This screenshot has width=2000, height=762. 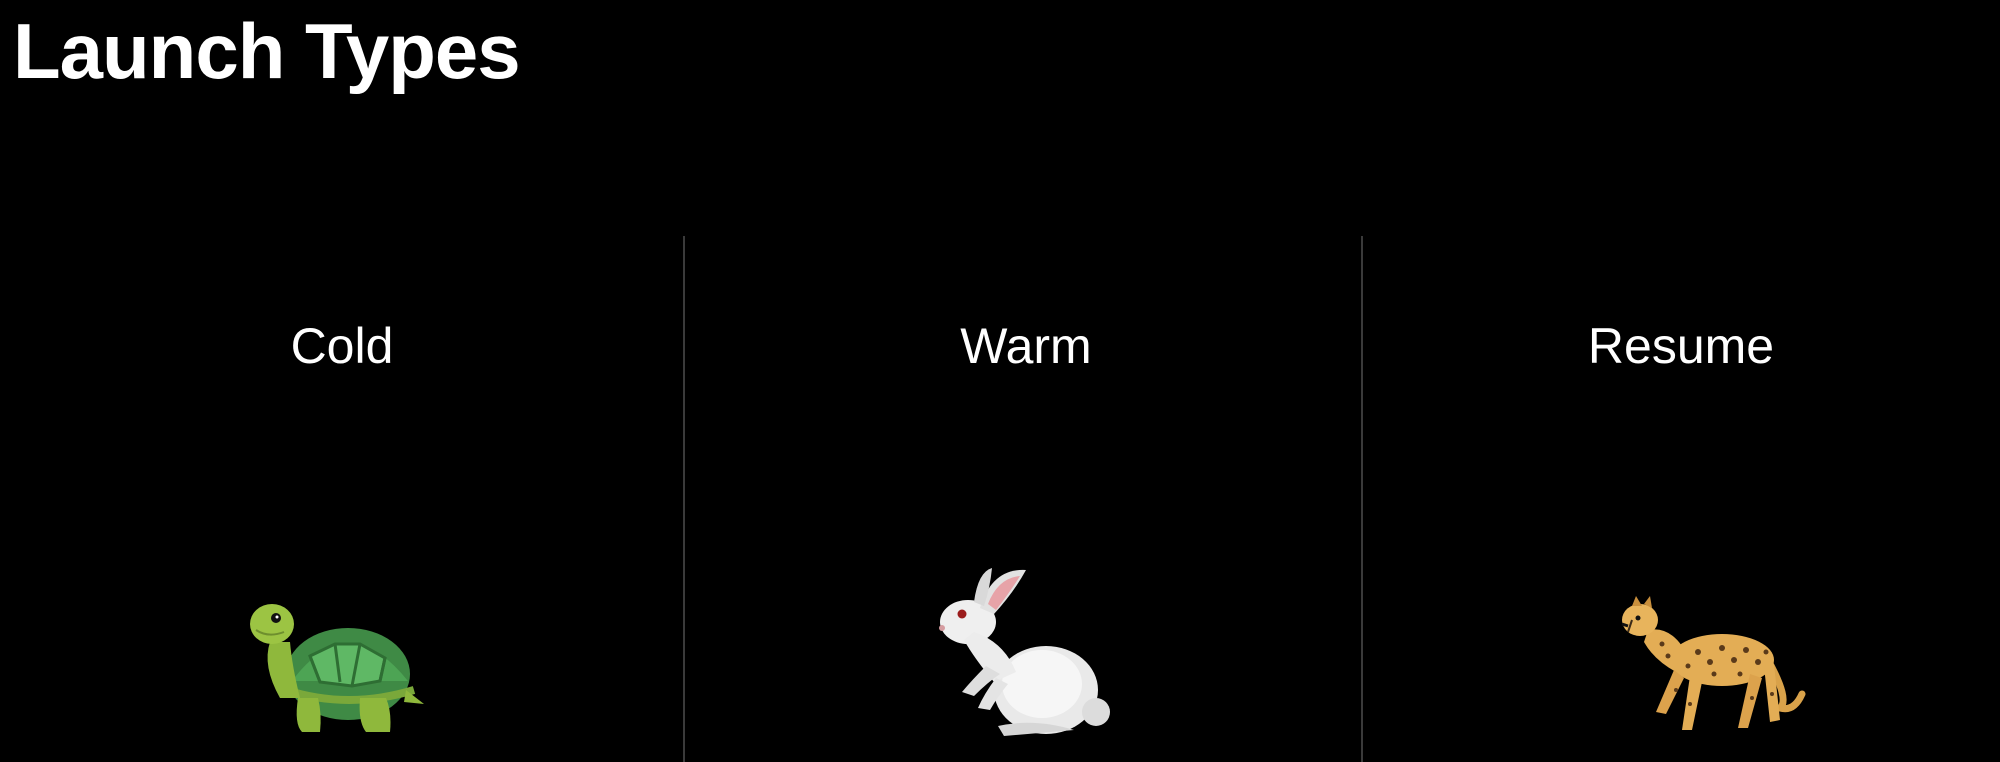 I want to click on column-label-warm: Warm, so click(x=1026, y=346).